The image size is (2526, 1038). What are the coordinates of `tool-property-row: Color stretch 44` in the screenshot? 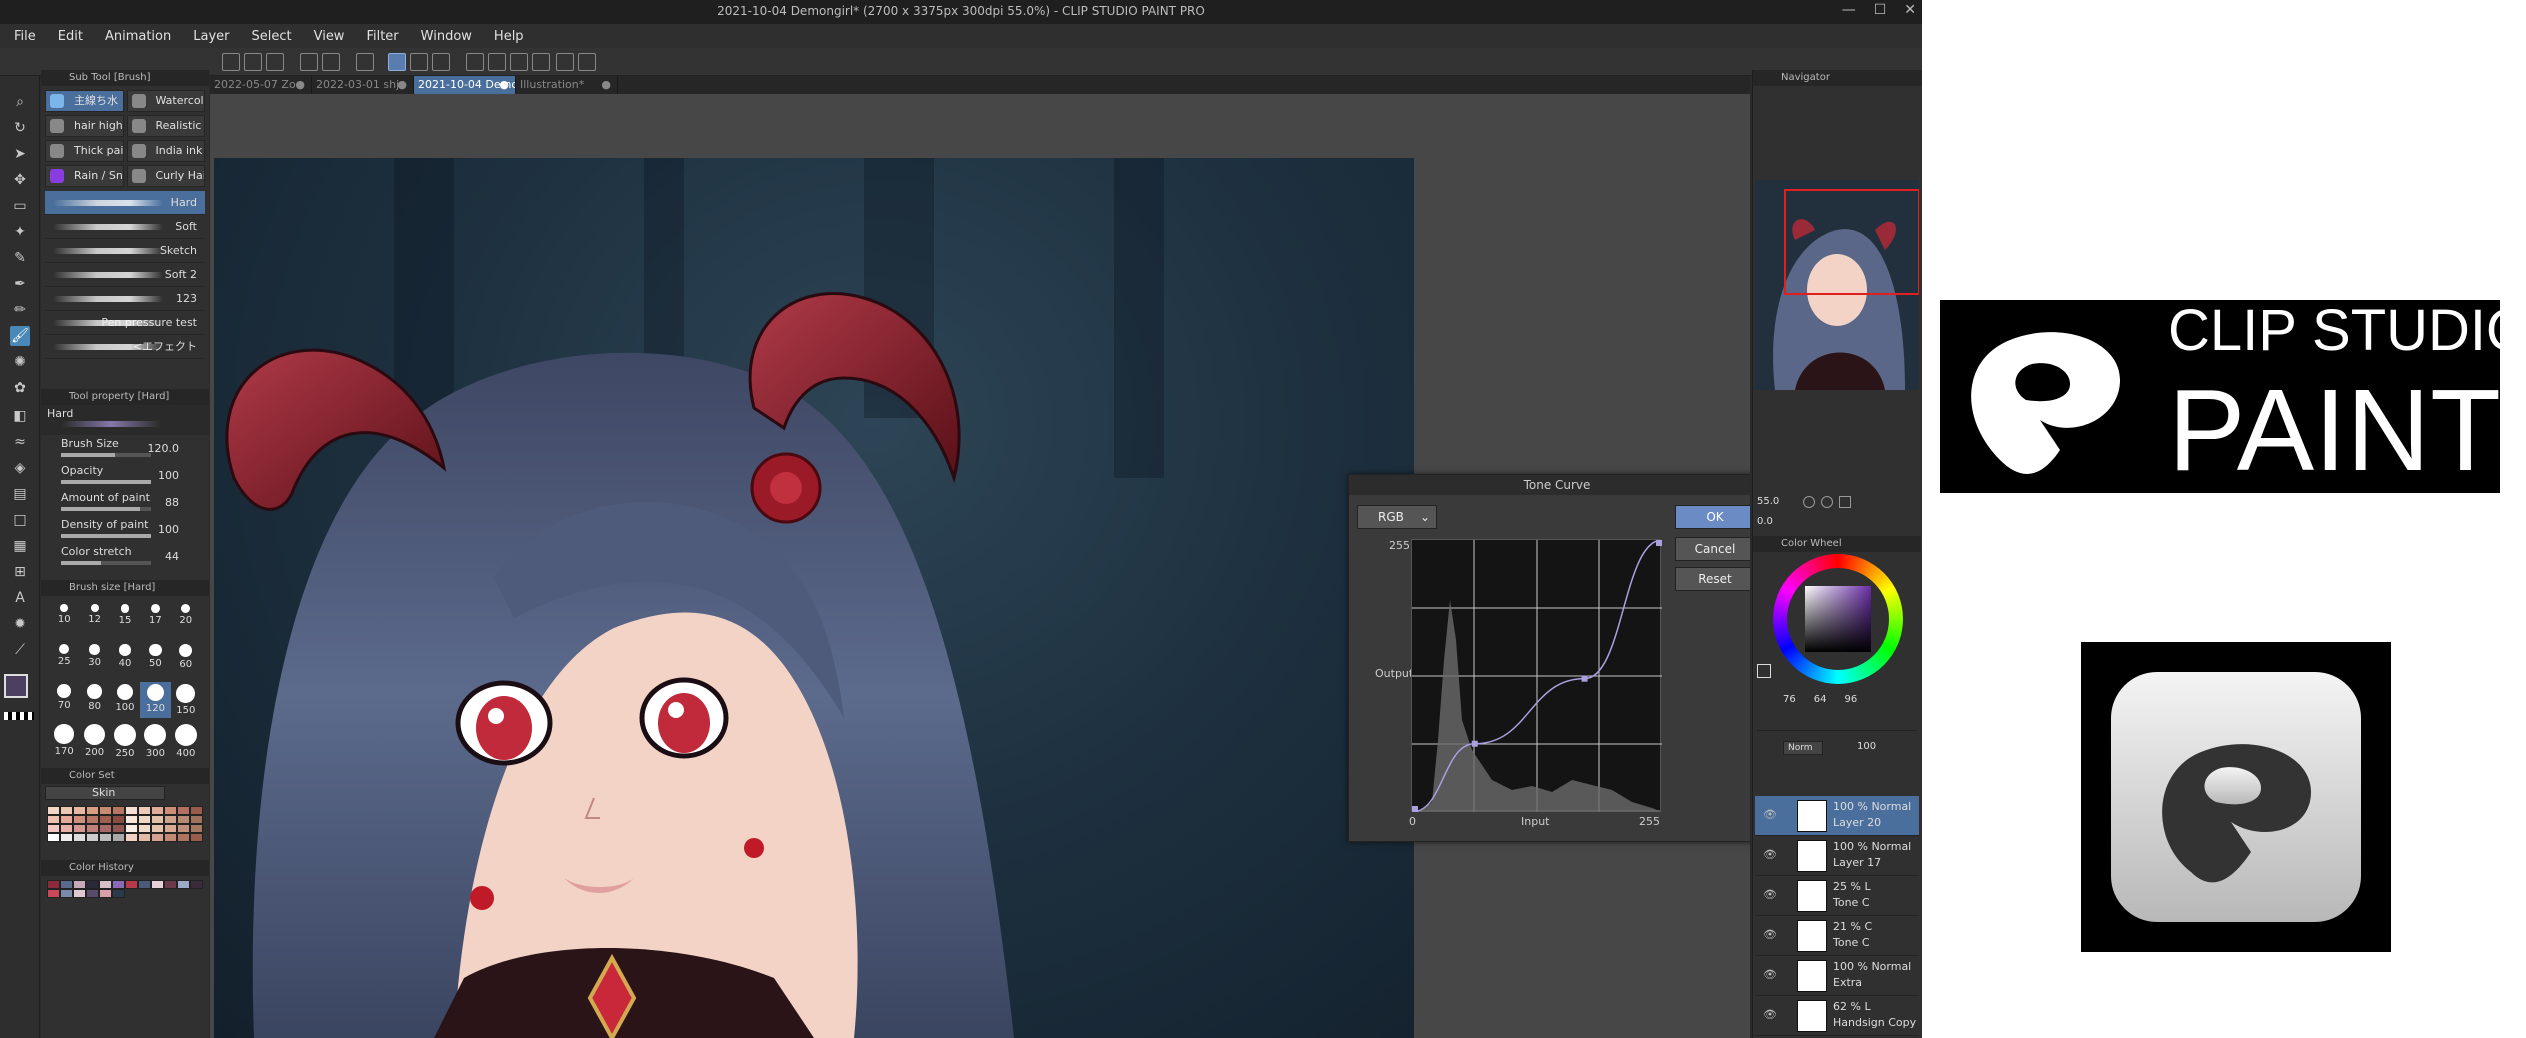 It's located at (125, 556).